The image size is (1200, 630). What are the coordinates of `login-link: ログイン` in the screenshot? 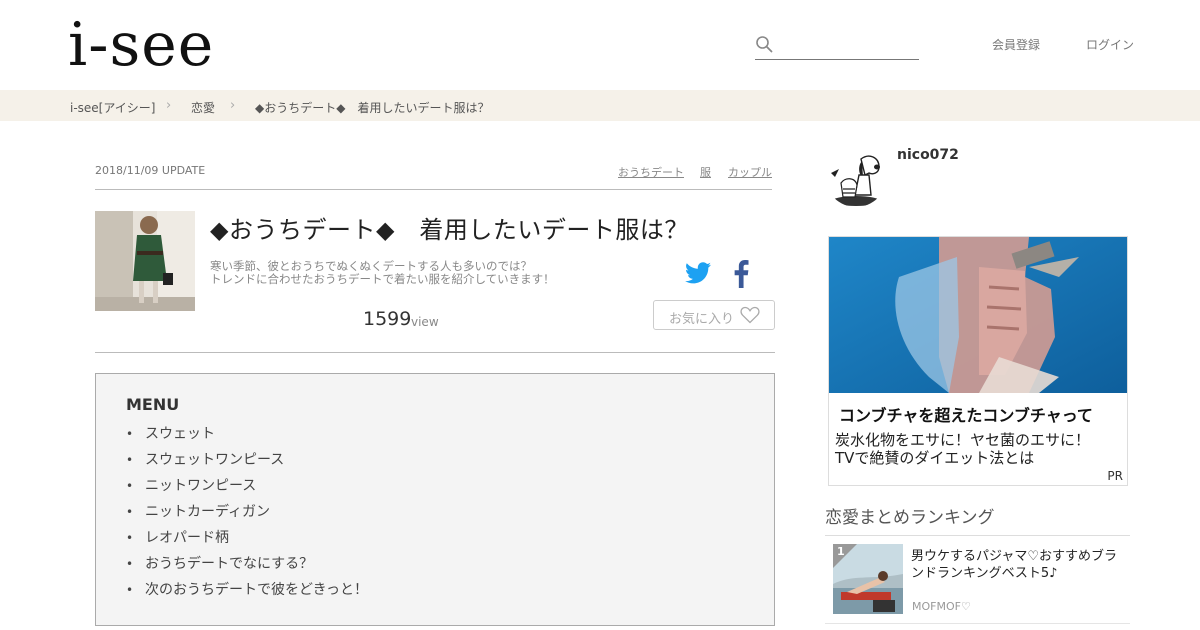 It's located at (1110, 44).